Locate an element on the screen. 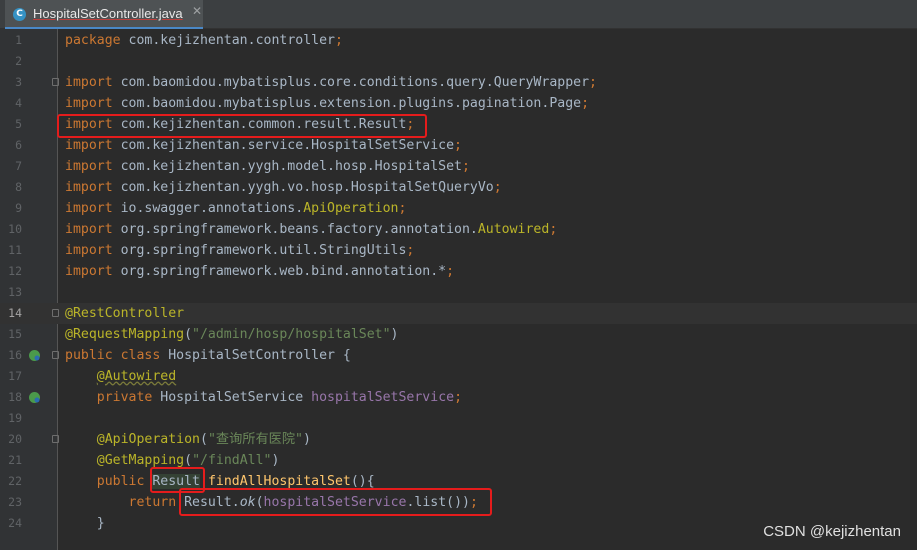 This screenshot has width=917, height=550. code-token: Autowired is located at coordinates (513, 229).